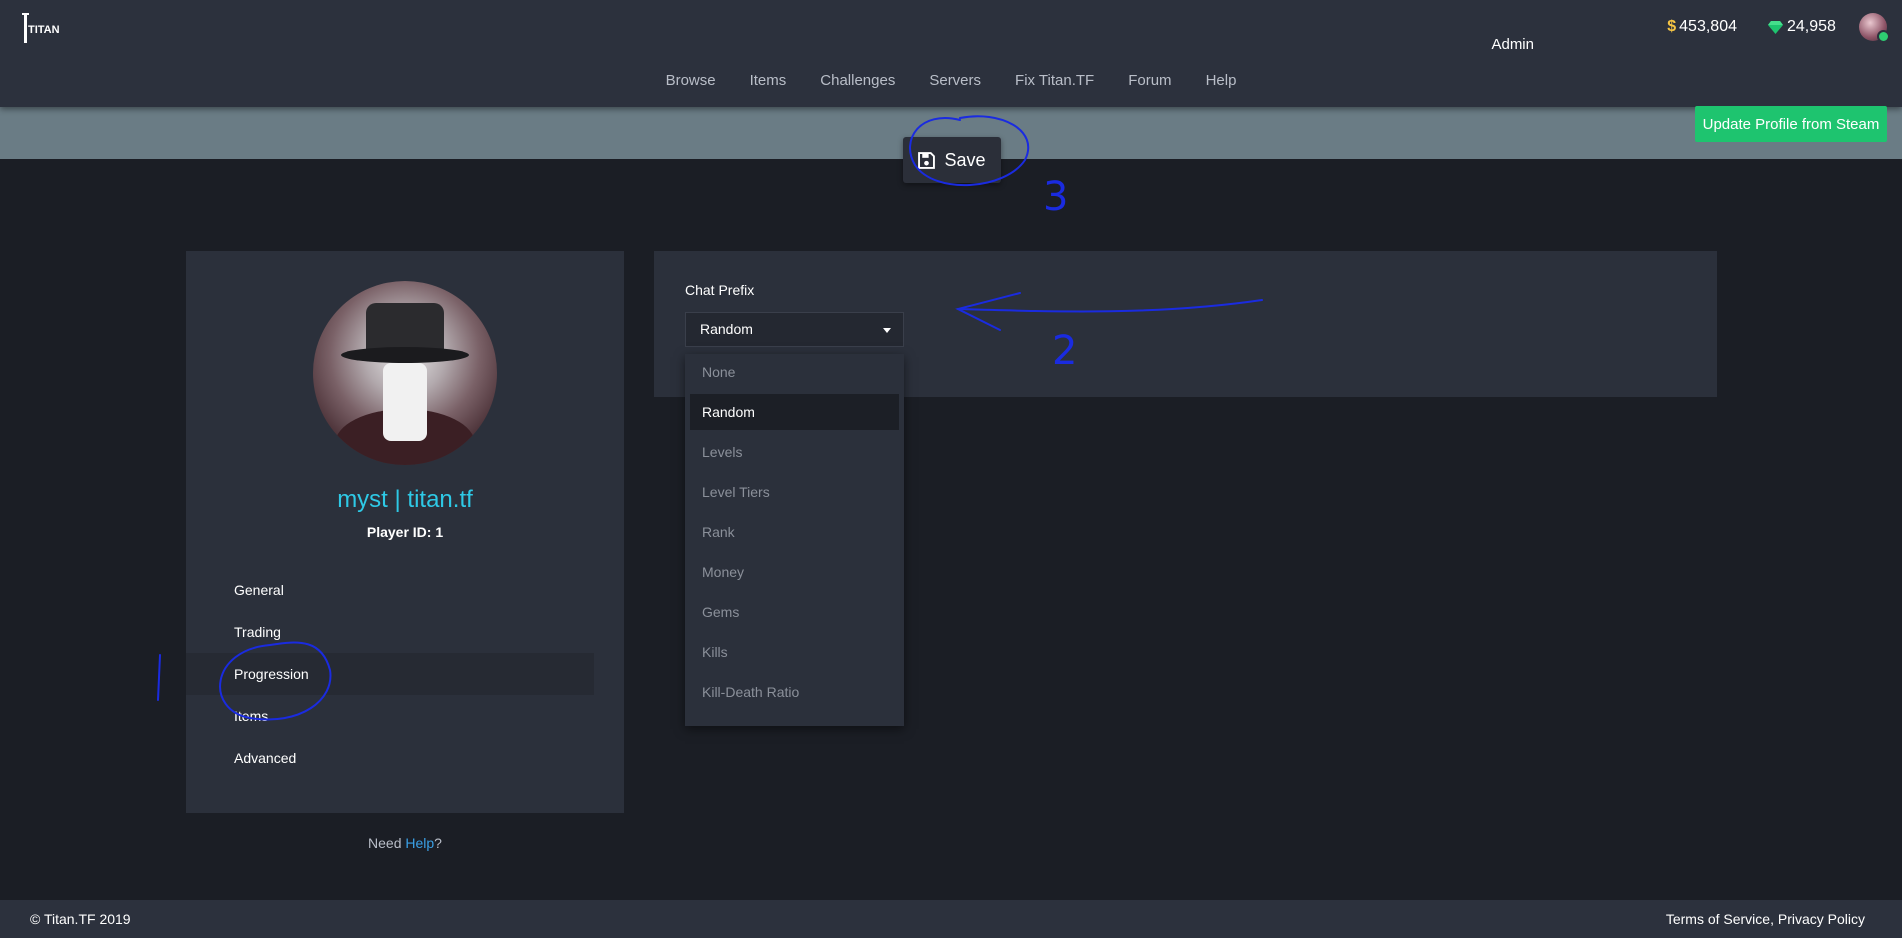 The height and width of the screenshot is (938, 1902). I want to click on copyright: © Titan.TF 2019, so click(80, 919).